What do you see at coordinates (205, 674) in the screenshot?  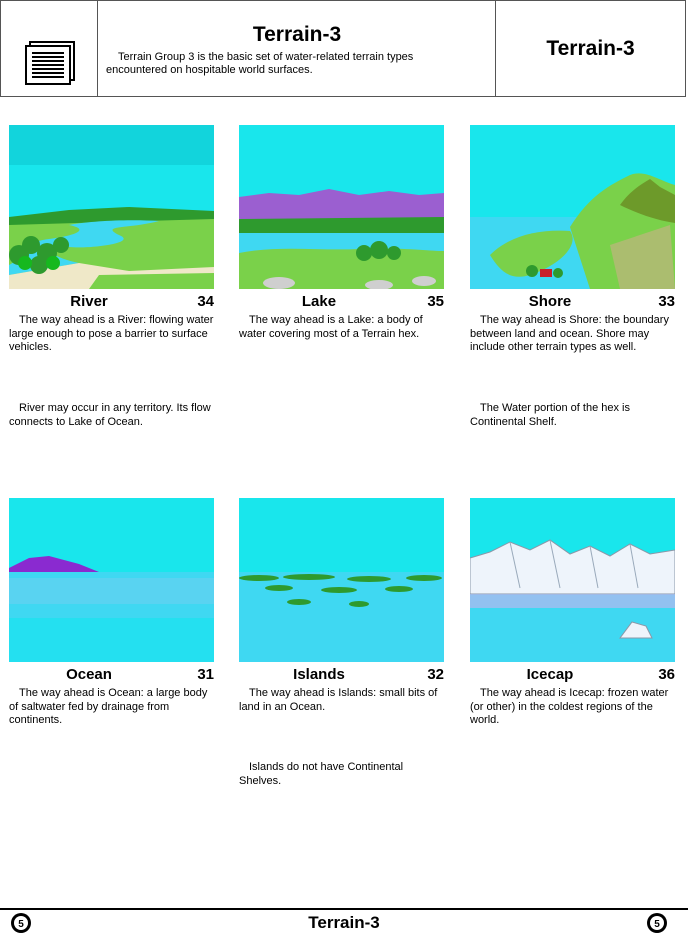 I see `card-number: 31` at bounding box center [205, 674].